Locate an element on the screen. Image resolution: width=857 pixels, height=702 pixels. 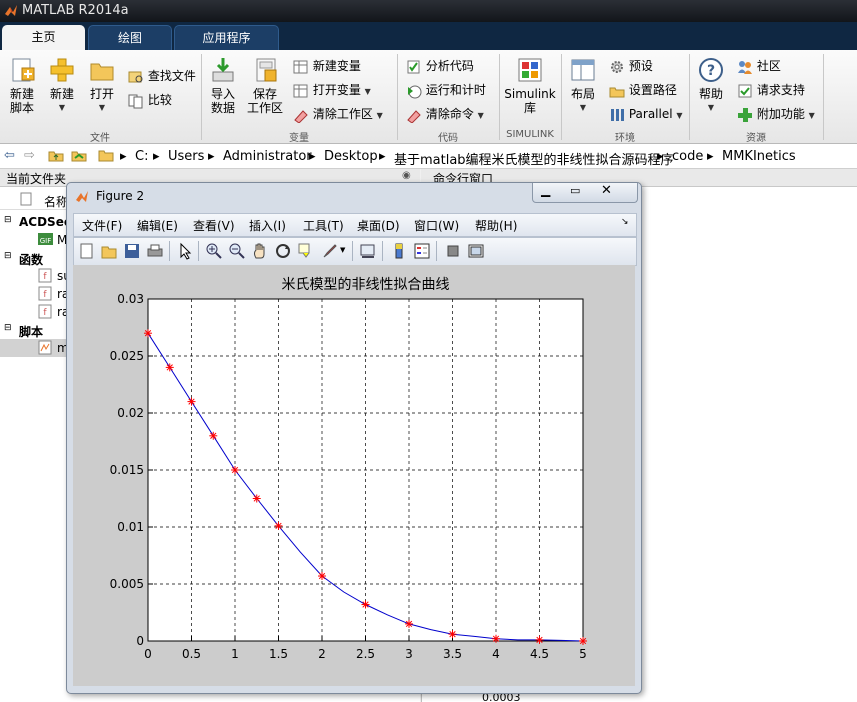
forward-arrow-icon: ⇨ is located at coordinates (29, 155).